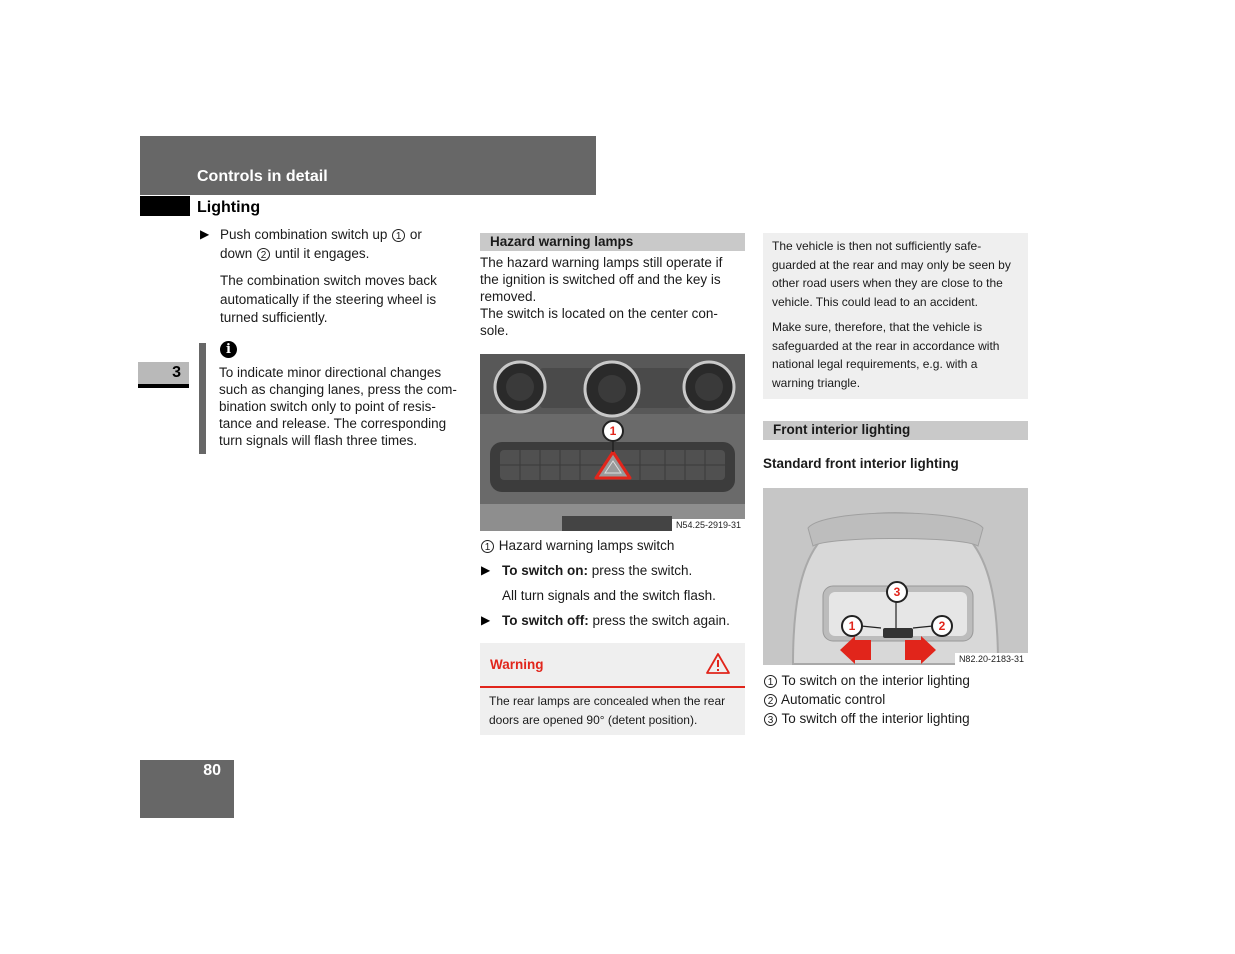 This screenshot has height=954, width=1235. I want to click on figure-code: N54.25-2919-31, so click(708, 525).